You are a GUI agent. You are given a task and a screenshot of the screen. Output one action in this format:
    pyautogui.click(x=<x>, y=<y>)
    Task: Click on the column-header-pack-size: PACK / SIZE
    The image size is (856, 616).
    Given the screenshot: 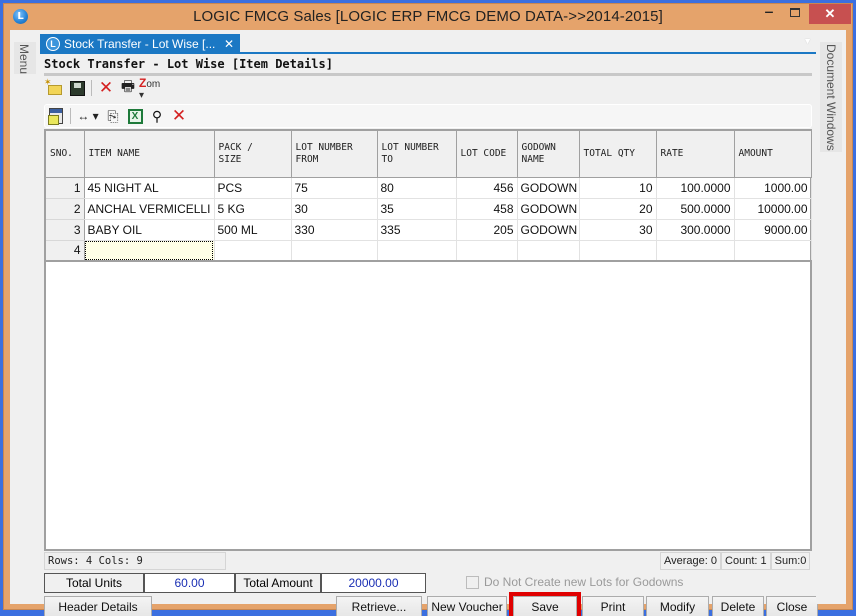 What is the action you would take?
    pyautogui.click(x=253, y=154)
    